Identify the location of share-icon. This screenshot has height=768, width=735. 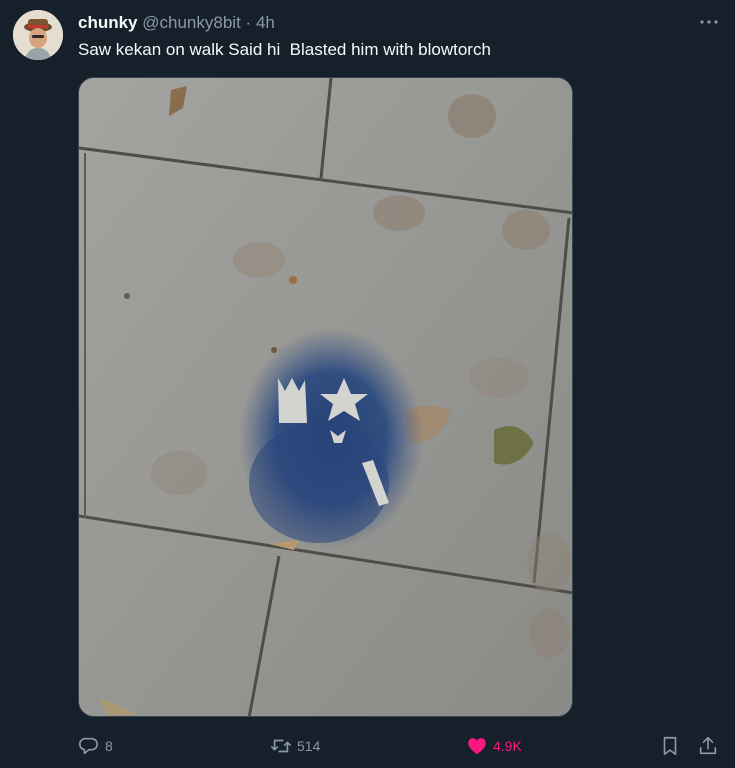
(708, 745).